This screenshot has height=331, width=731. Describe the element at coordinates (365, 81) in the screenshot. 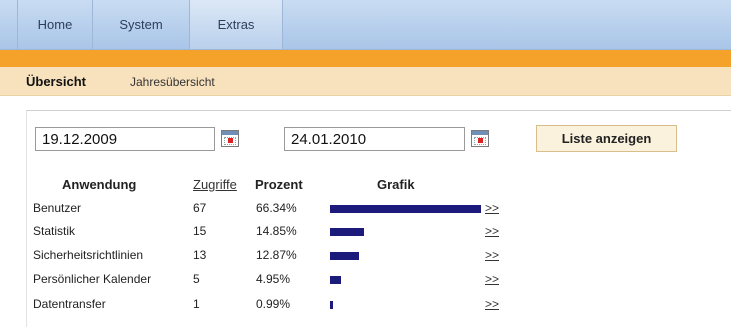

I see `sub-navigation: Übersicht Jahresübersicht` at that location.